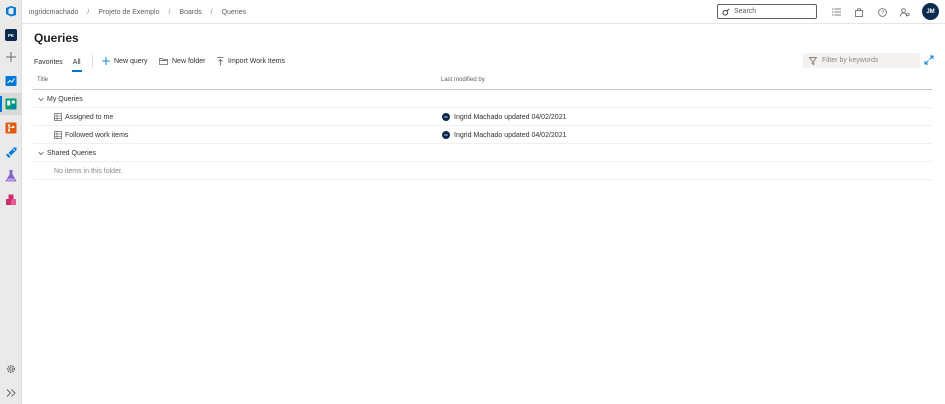 This screenshot has width=945, height=404. I want to click on empty-folder-row: No items in this folder., so click(482, 171).